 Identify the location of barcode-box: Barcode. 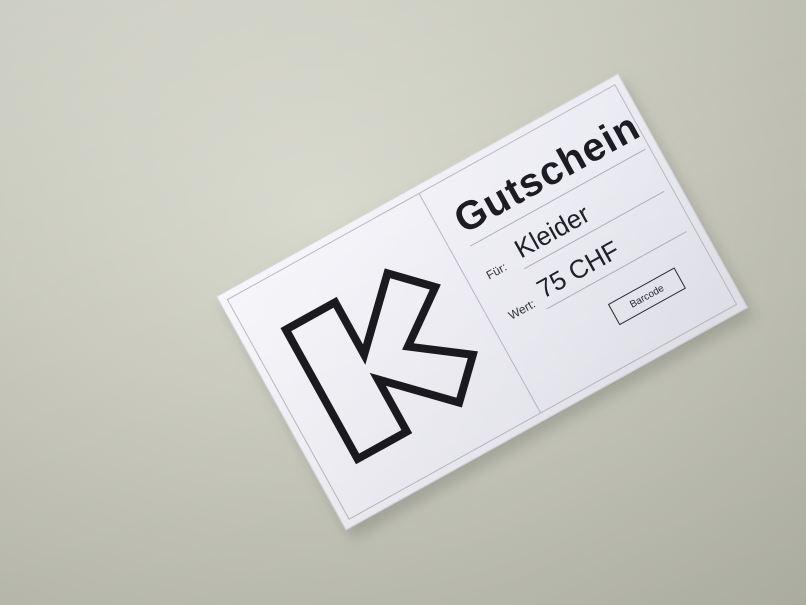
(646, 296).